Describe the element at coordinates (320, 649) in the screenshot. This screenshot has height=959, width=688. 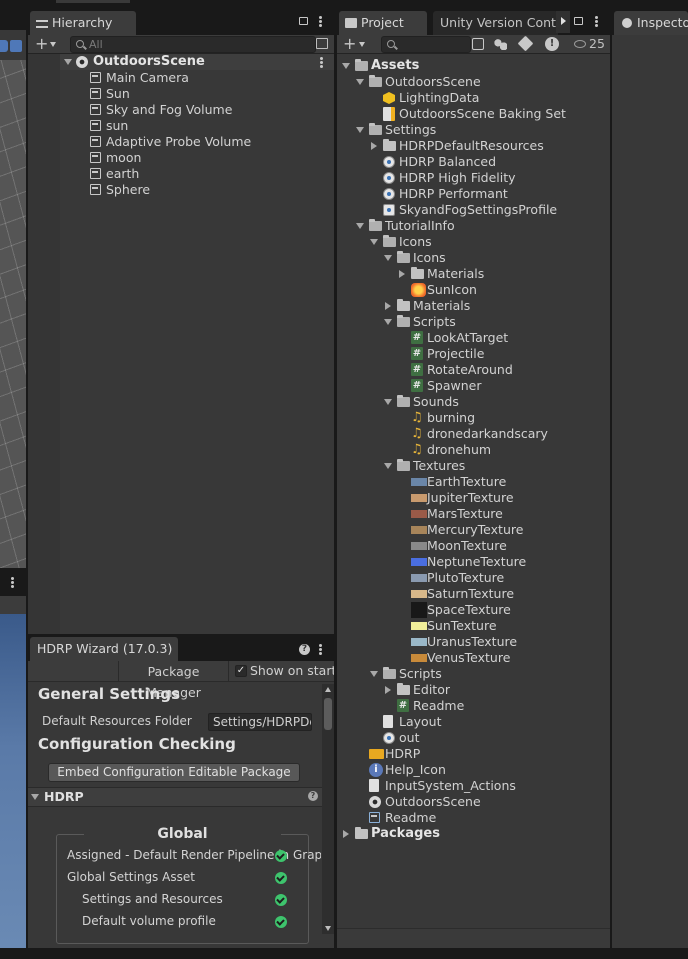
I see `wizard-menu-icon` at that location.